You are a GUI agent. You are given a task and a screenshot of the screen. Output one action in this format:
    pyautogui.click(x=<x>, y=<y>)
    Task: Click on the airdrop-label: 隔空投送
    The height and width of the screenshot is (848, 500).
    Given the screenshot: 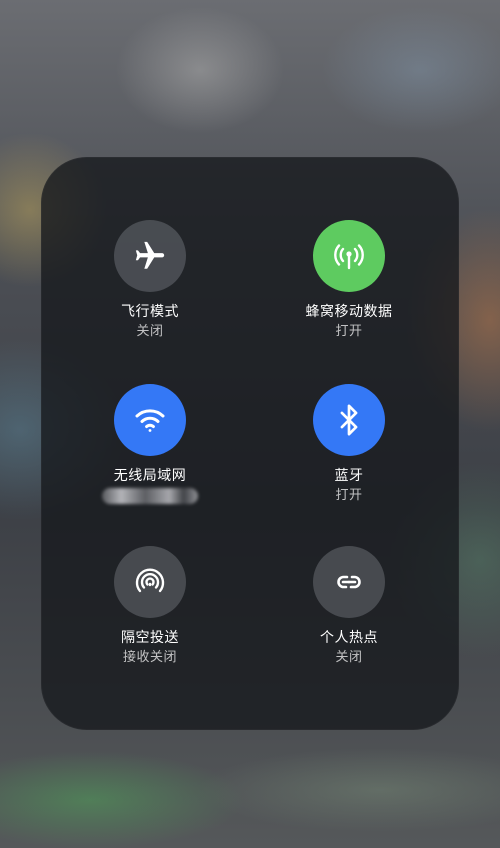 What is the action you would take?
    pyautogui.click(x=150, y=638)
    